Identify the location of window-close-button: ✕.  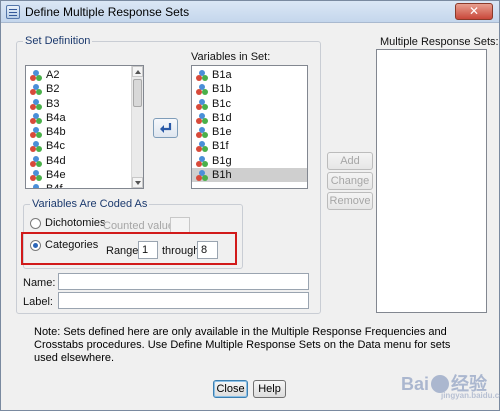
(474, 11).